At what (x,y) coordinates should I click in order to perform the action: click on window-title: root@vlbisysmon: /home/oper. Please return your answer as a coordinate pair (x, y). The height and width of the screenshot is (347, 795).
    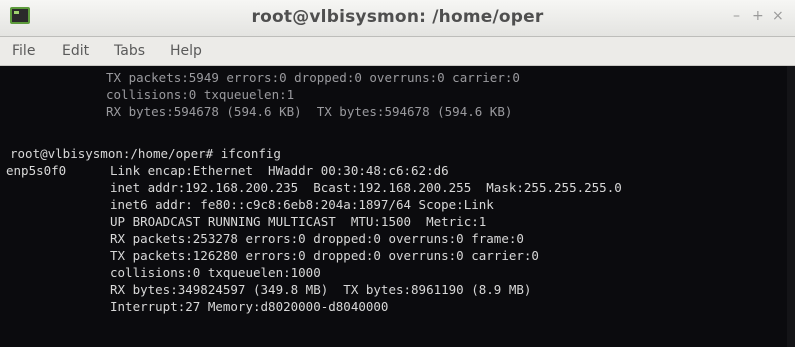
    Looking at the image, I should click on (397, 17).